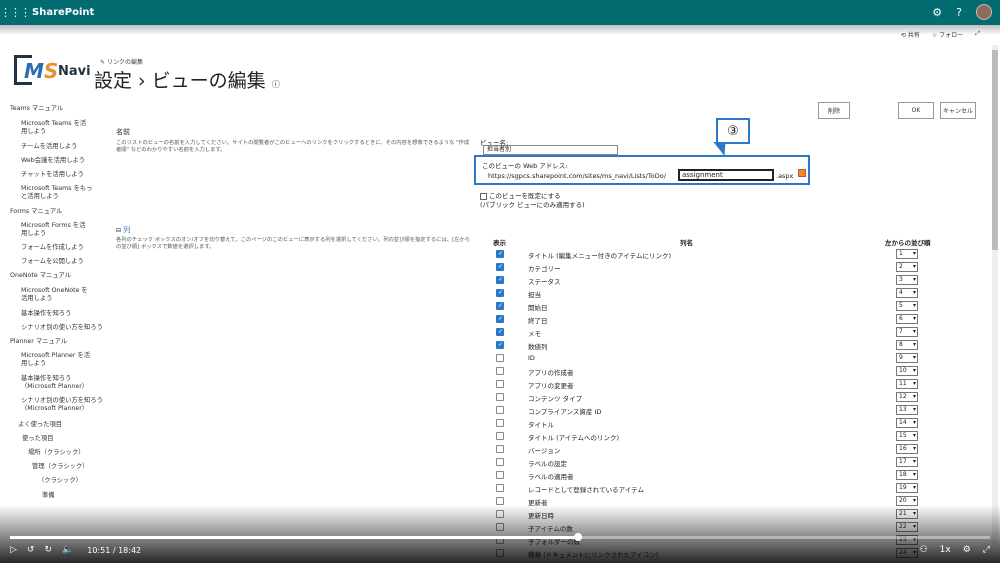 The width and height of the screenshot is (1000, 563). What do you see at coordinates (967, 550) in the screenshot?
I see `settings-gear-icon: ⚙` at bounding box center [967, 550].